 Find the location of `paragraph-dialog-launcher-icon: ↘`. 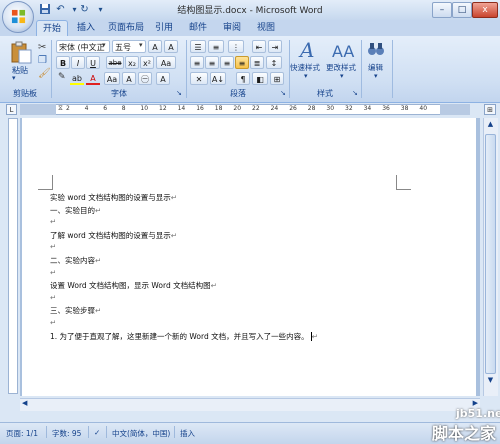

paragraph-dialog-launcher-icon: ↘ is located at coordinates (283, 93).